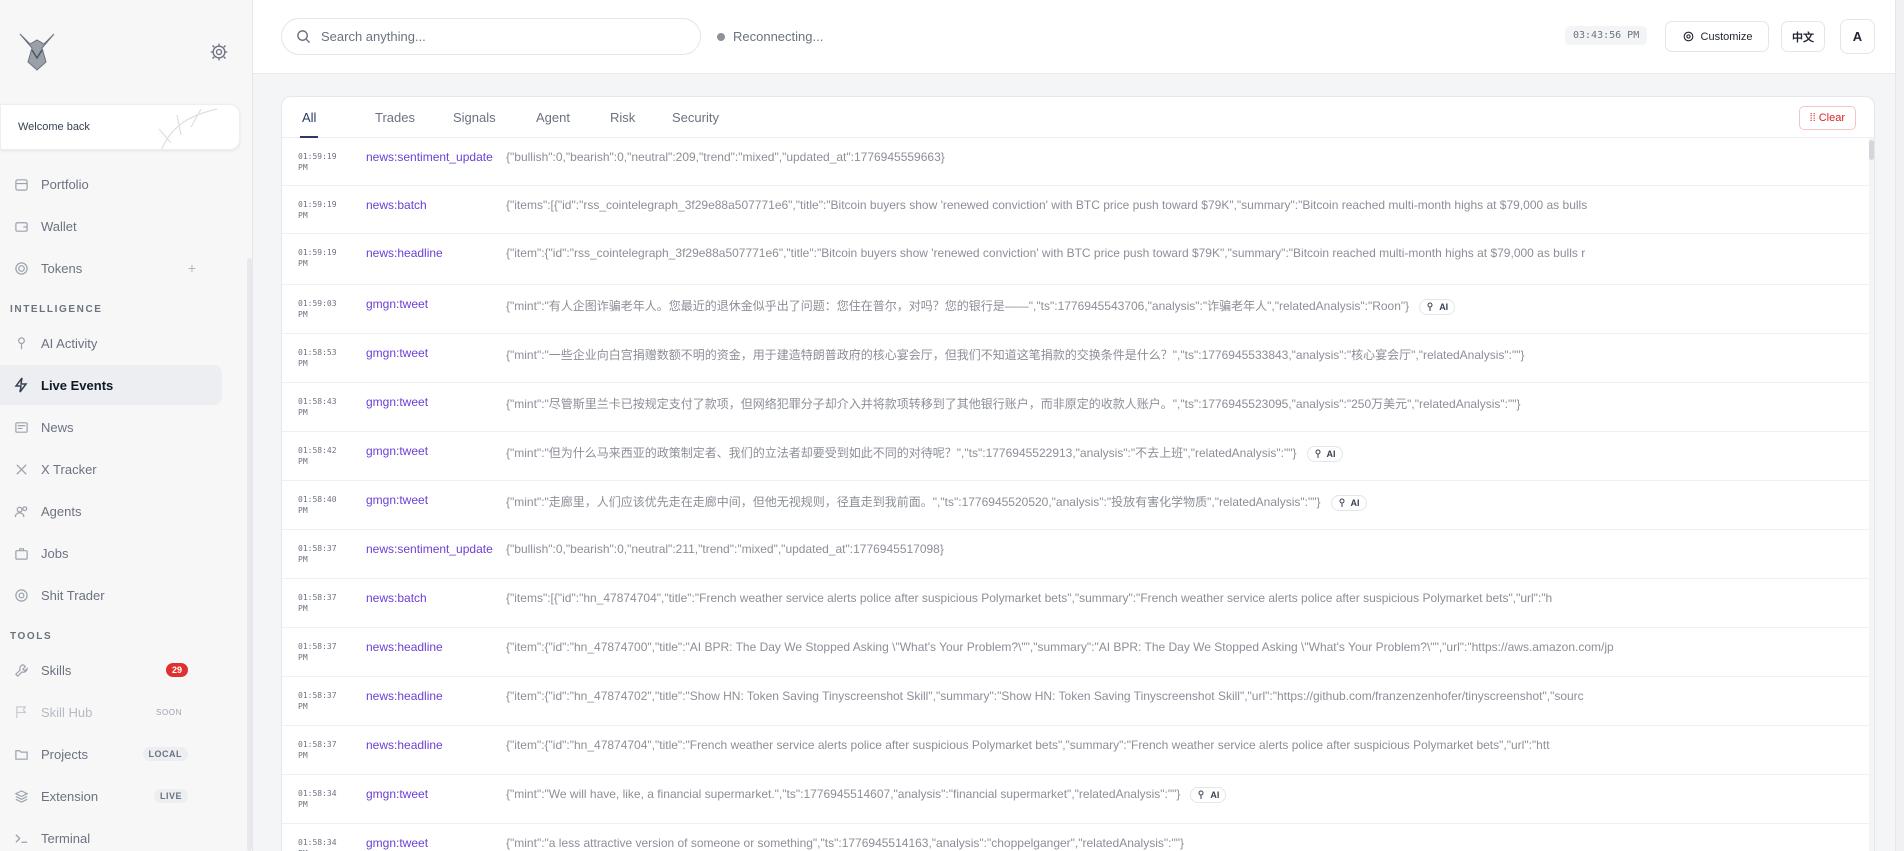 The height and width of the screenshot is (851, 1904). I want to click on event-time: 01:58:34 PM, so click(317, 844).